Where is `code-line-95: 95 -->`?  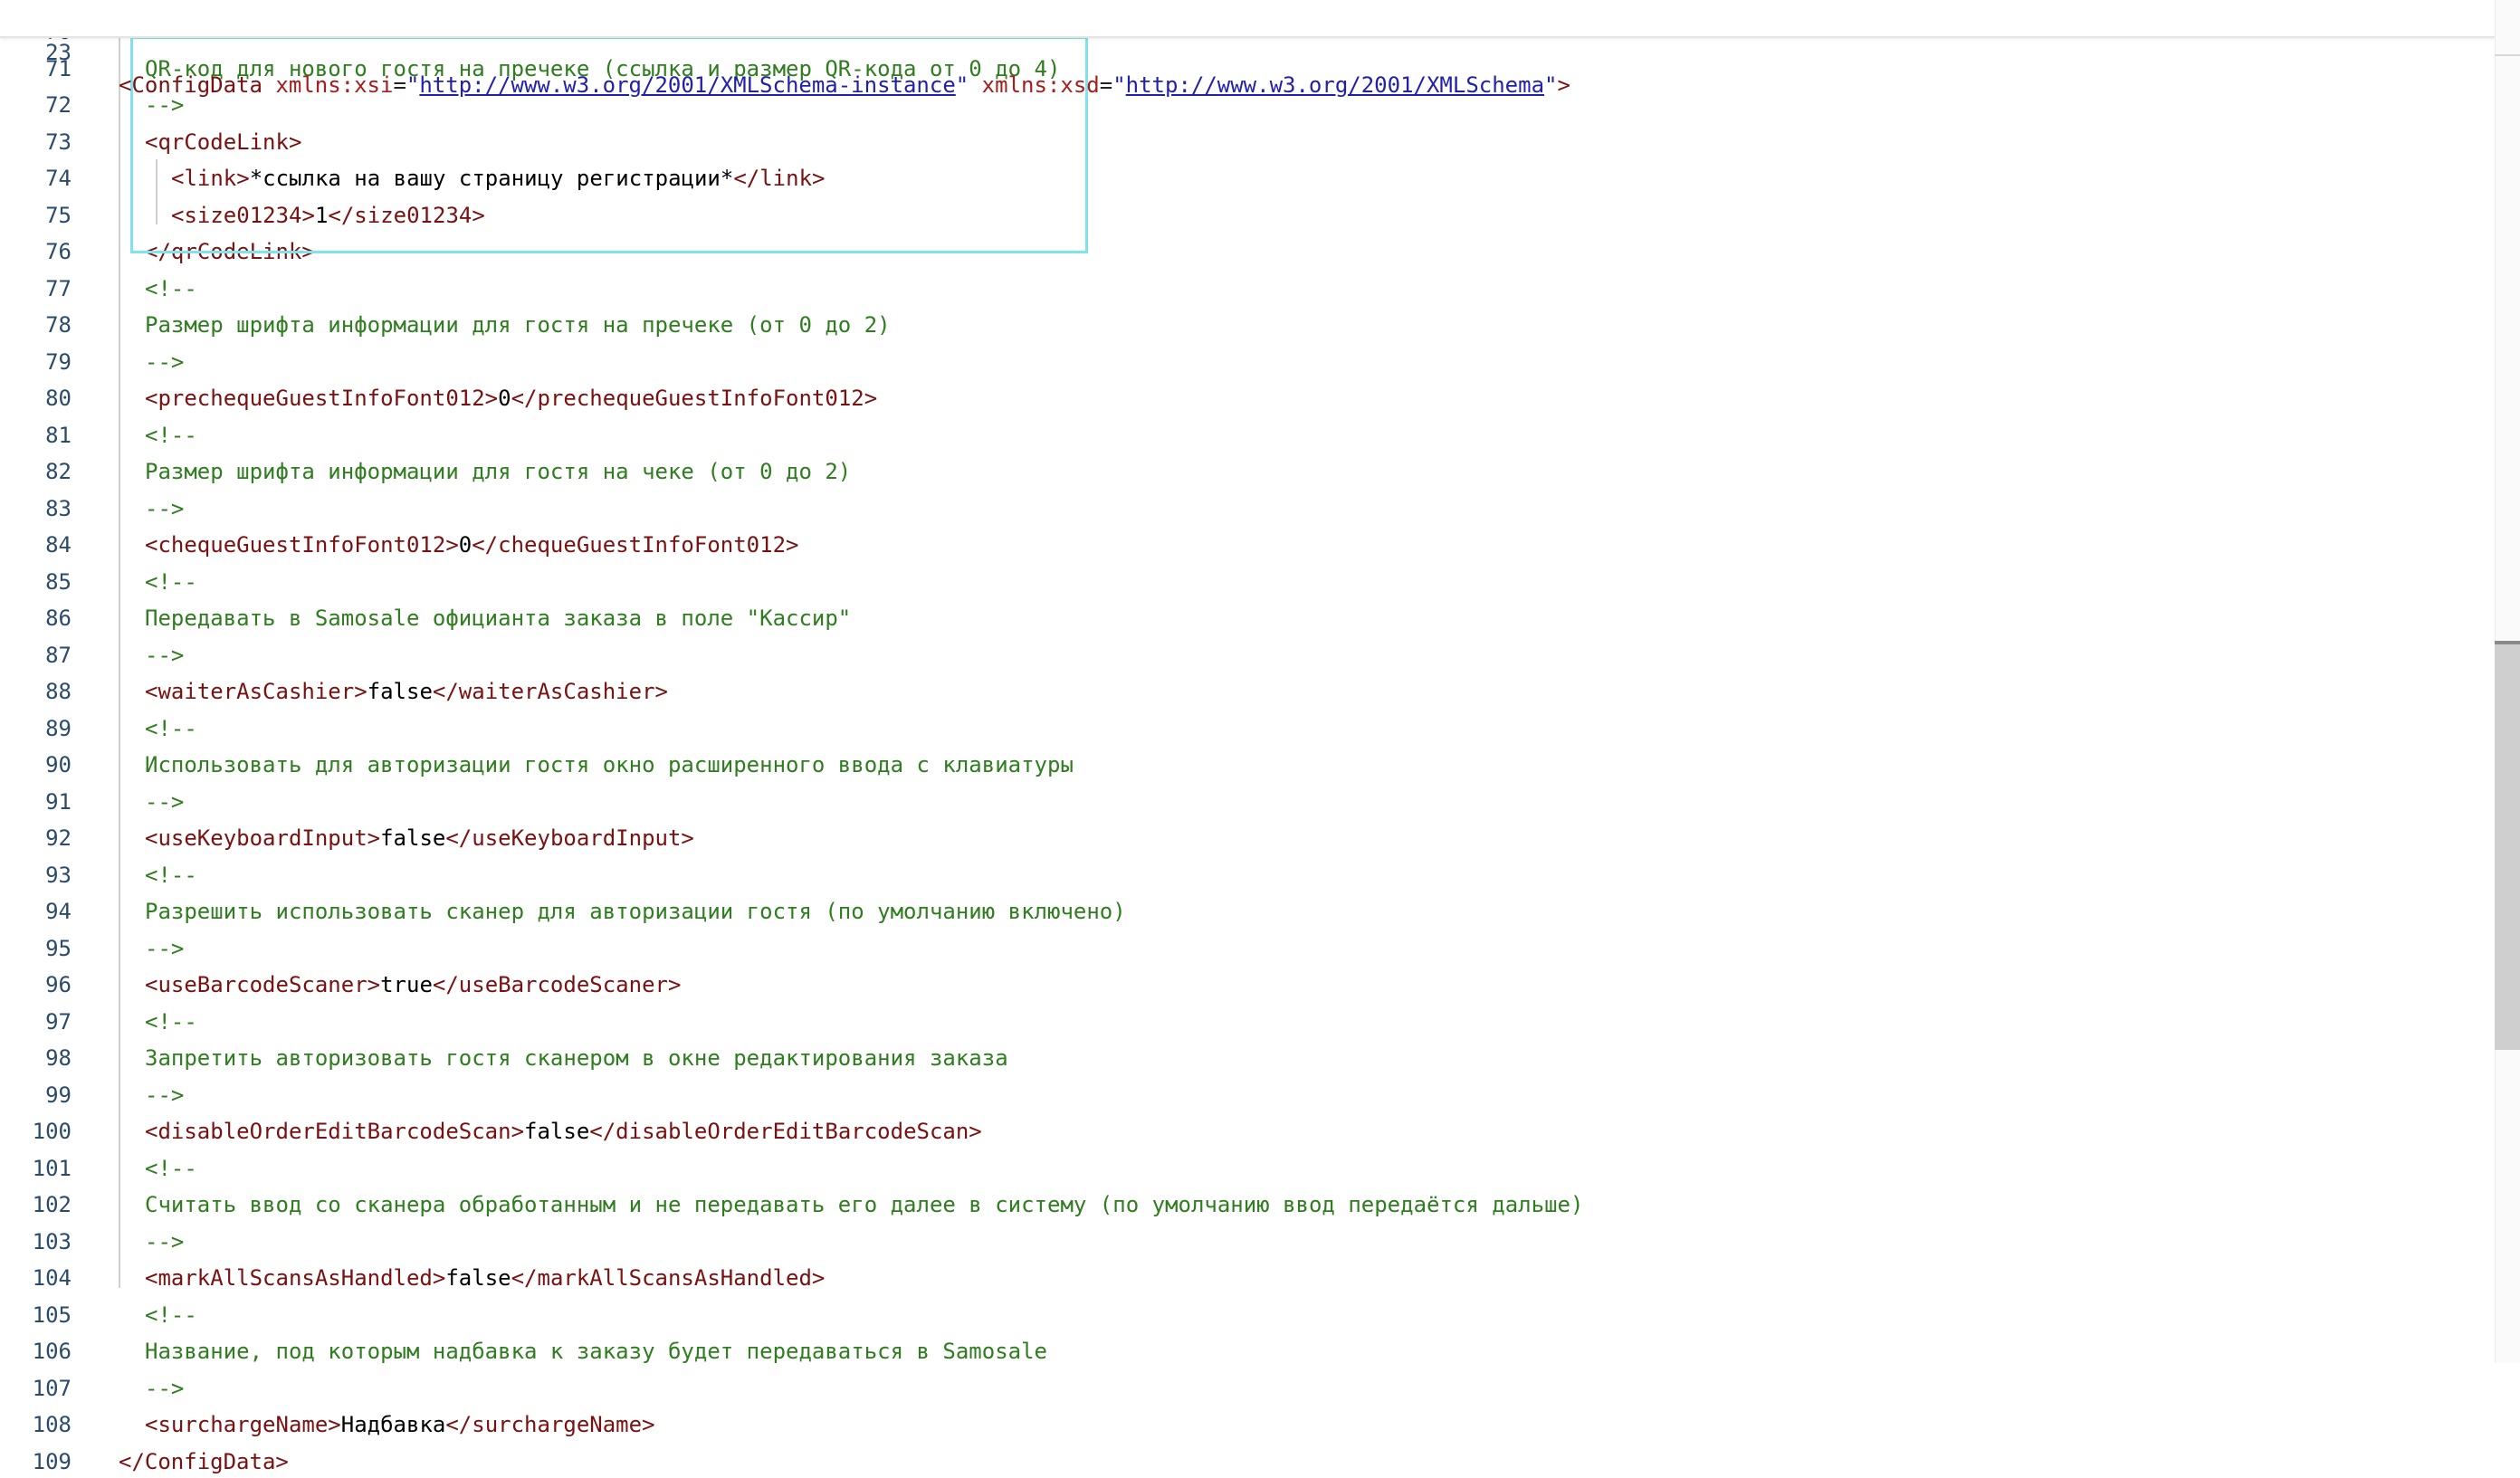 code-line-95: 95 --> is located at coordinates (1240, 948).